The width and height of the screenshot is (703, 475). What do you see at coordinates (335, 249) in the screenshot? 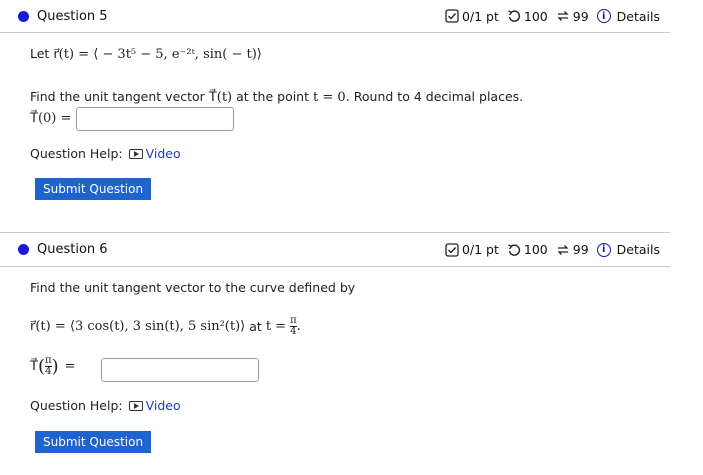
I see `question-header: Question 6 0/1 pt 100 99 i Details` at bounding box center [335, 249].